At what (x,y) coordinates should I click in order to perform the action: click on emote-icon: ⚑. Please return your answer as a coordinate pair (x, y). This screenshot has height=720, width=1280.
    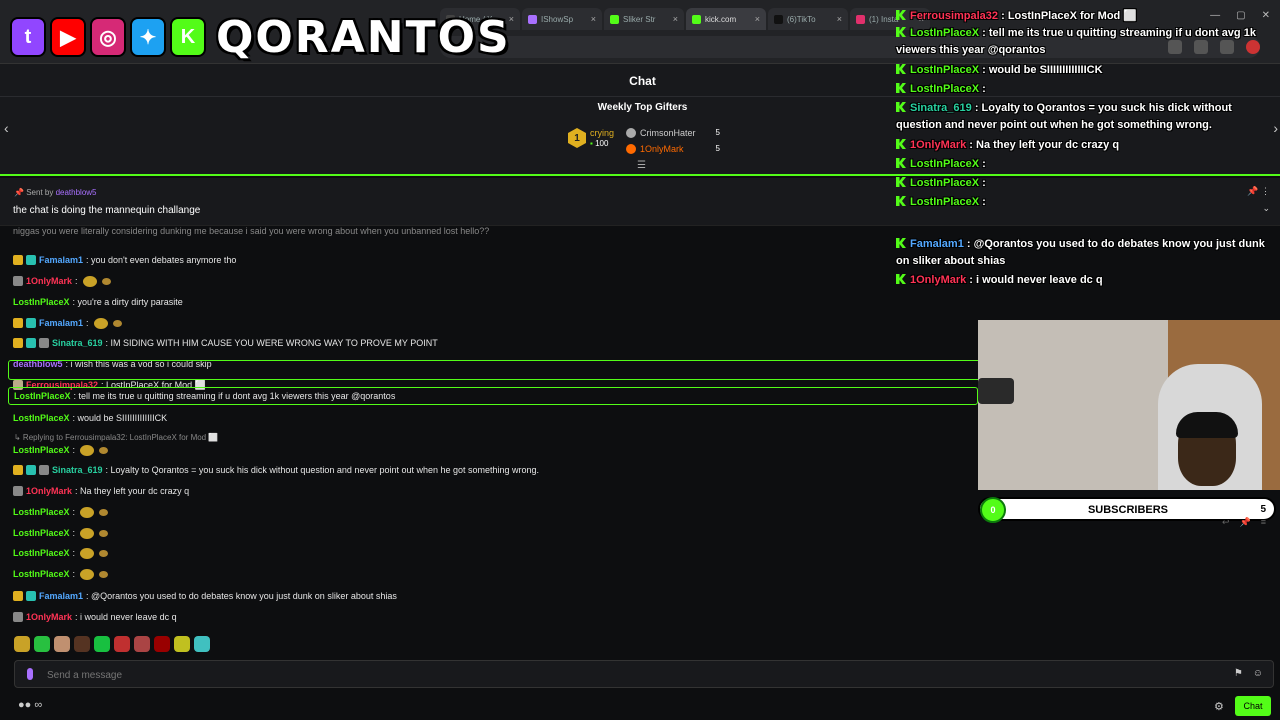
    Looking at the image, I should click on (1238, 673).